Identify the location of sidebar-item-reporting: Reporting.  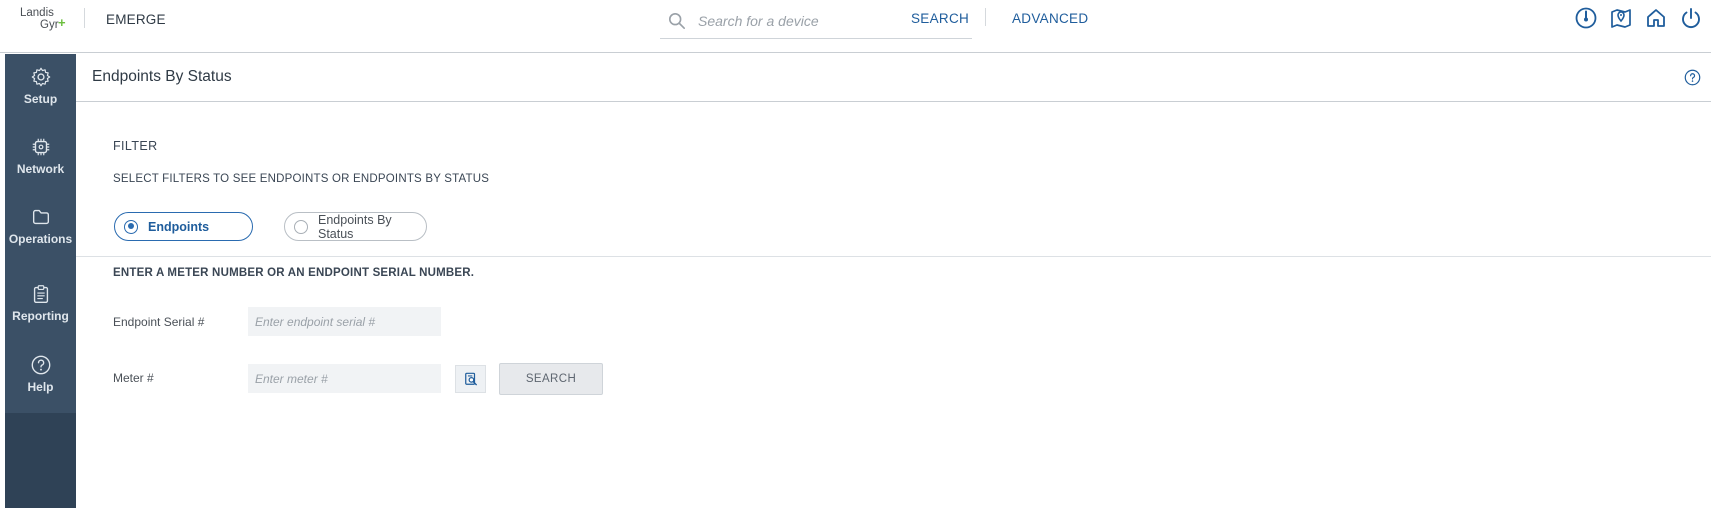
(40, 303).